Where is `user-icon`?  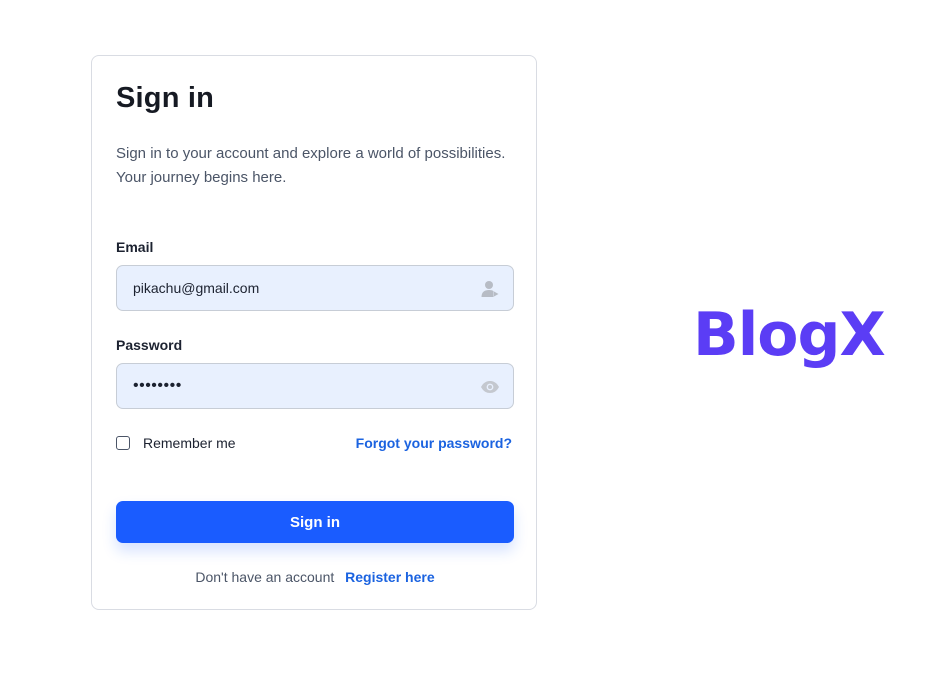 user-icon is located at coordinates (490, 289).